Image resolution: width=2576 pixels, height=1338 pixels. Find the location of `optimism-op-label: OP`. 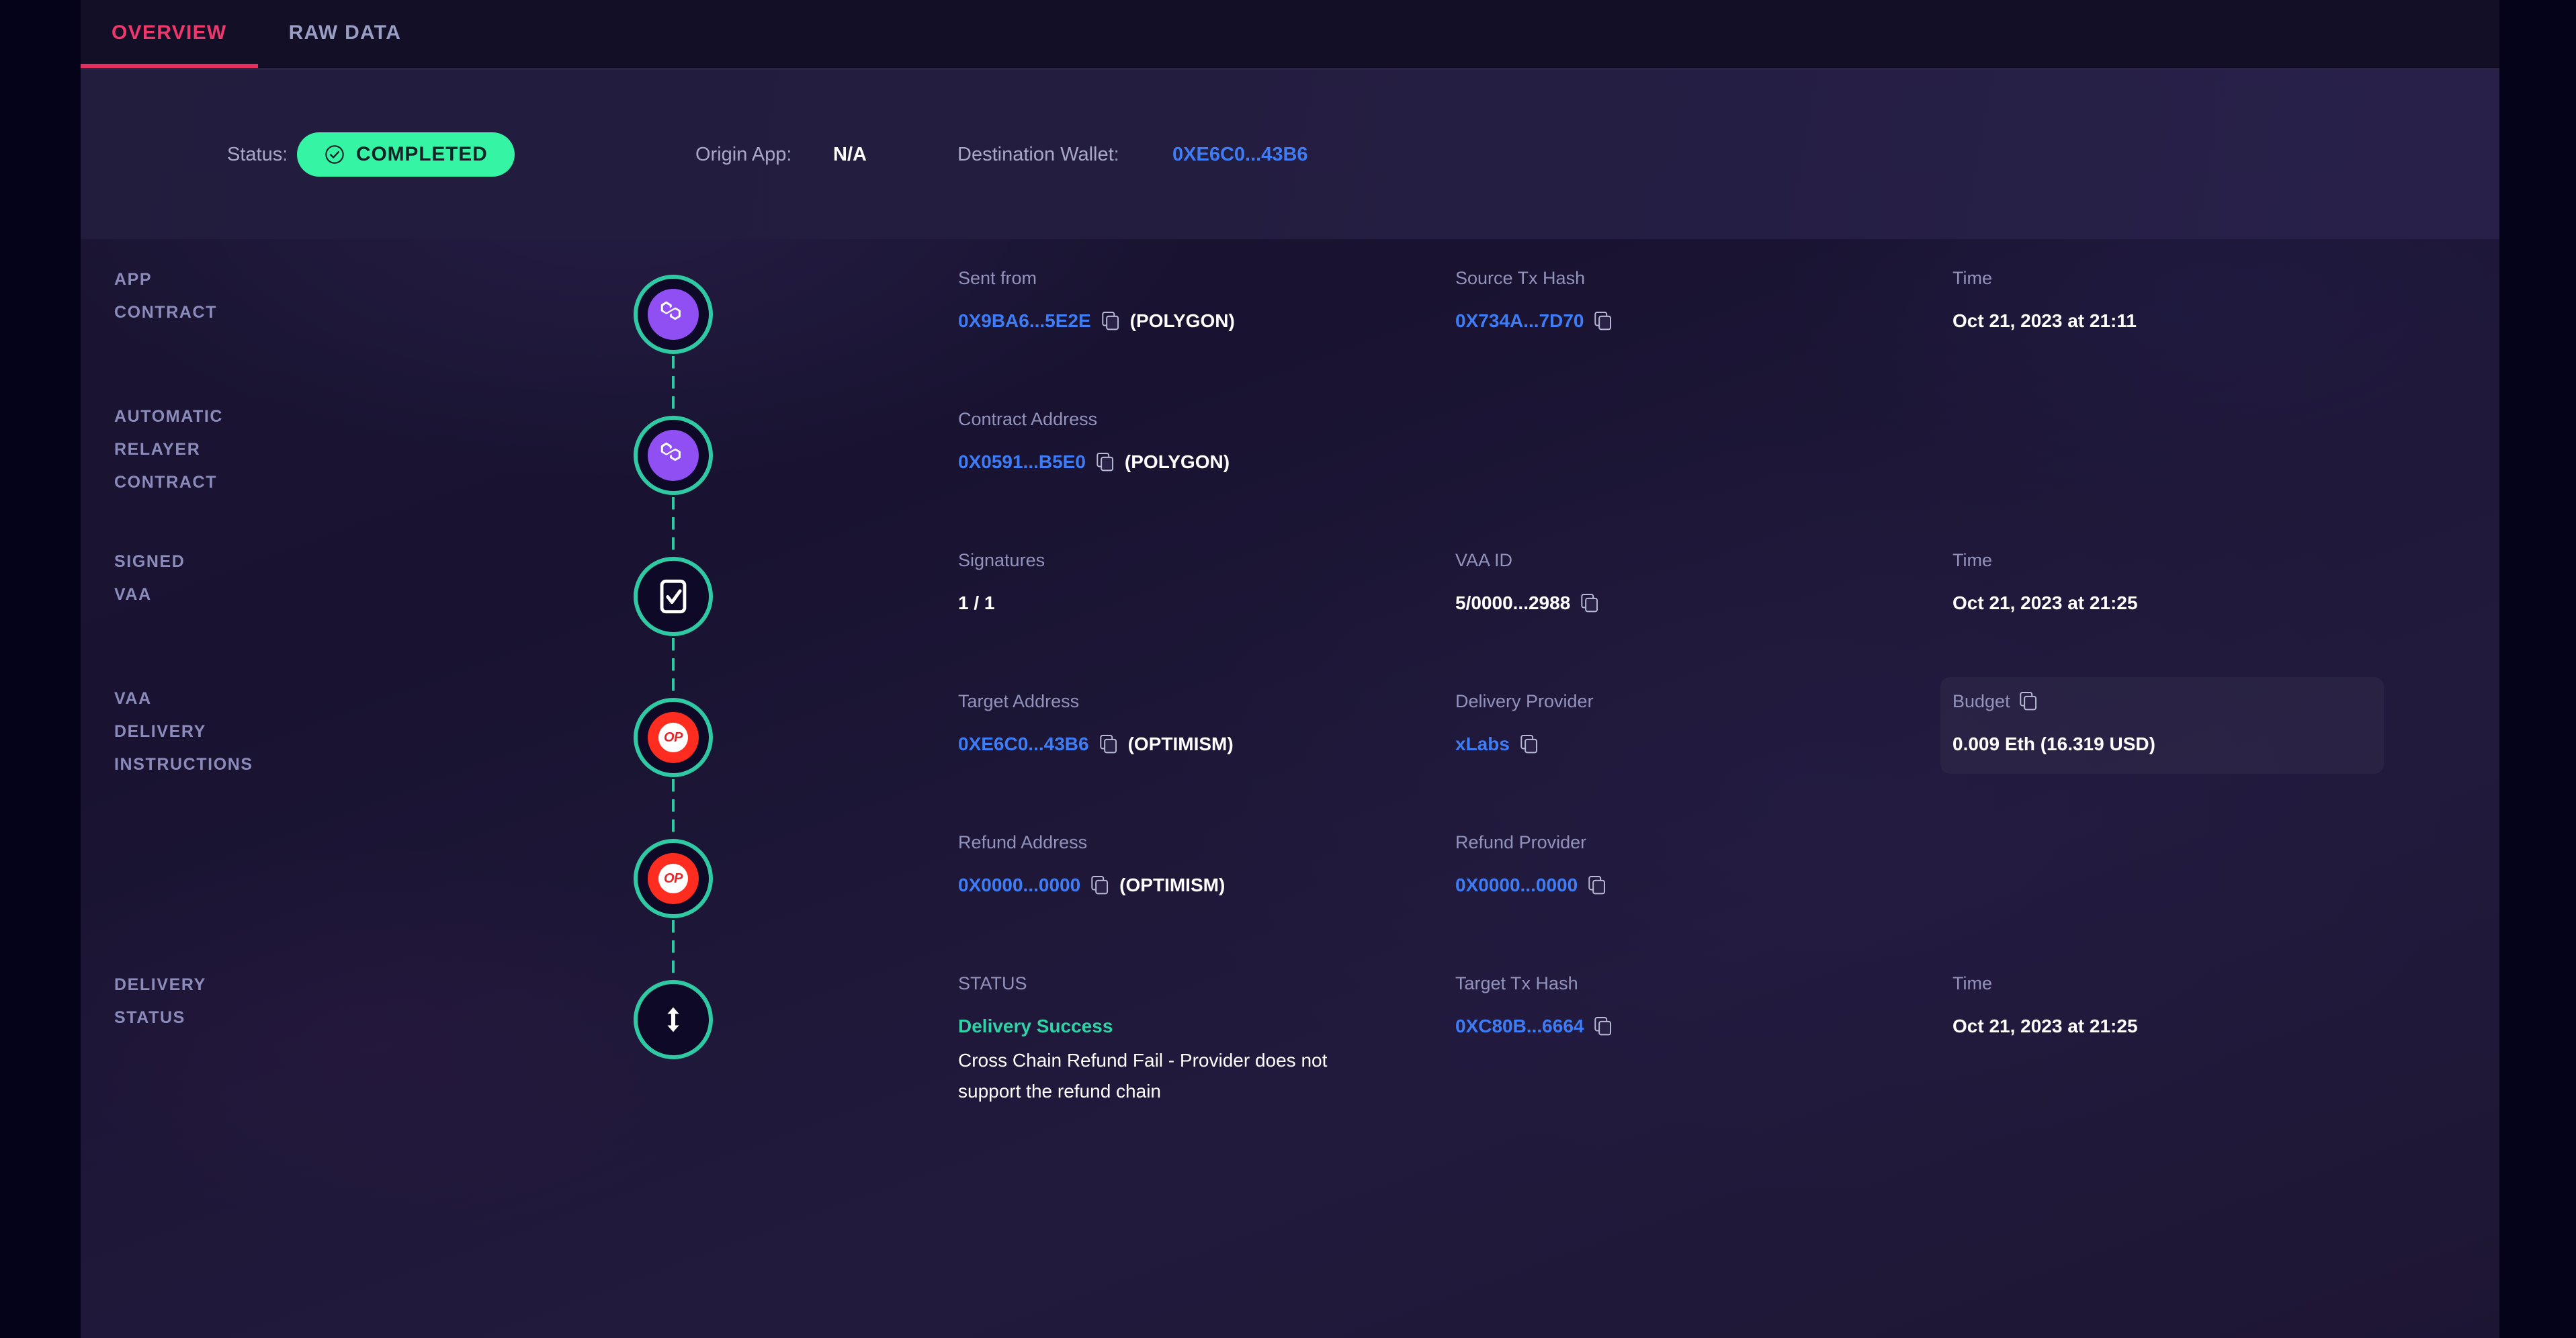

optimism-op-label: OP is located at coordinates (673, 738).